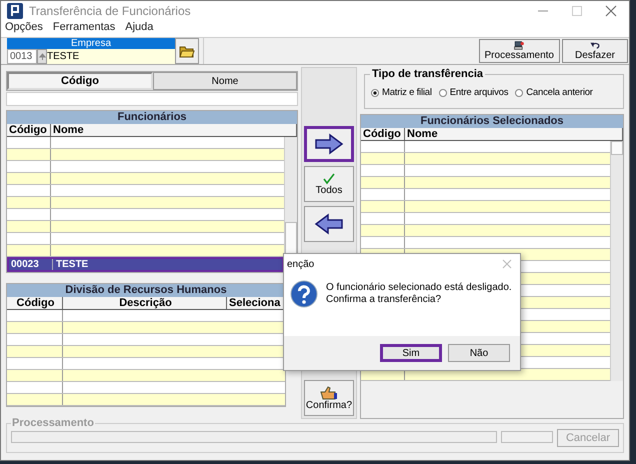 The width and height of the screenshot is (636, 464). I want to click on group-title: Tipo de transfêrencia, so click(428, 74).